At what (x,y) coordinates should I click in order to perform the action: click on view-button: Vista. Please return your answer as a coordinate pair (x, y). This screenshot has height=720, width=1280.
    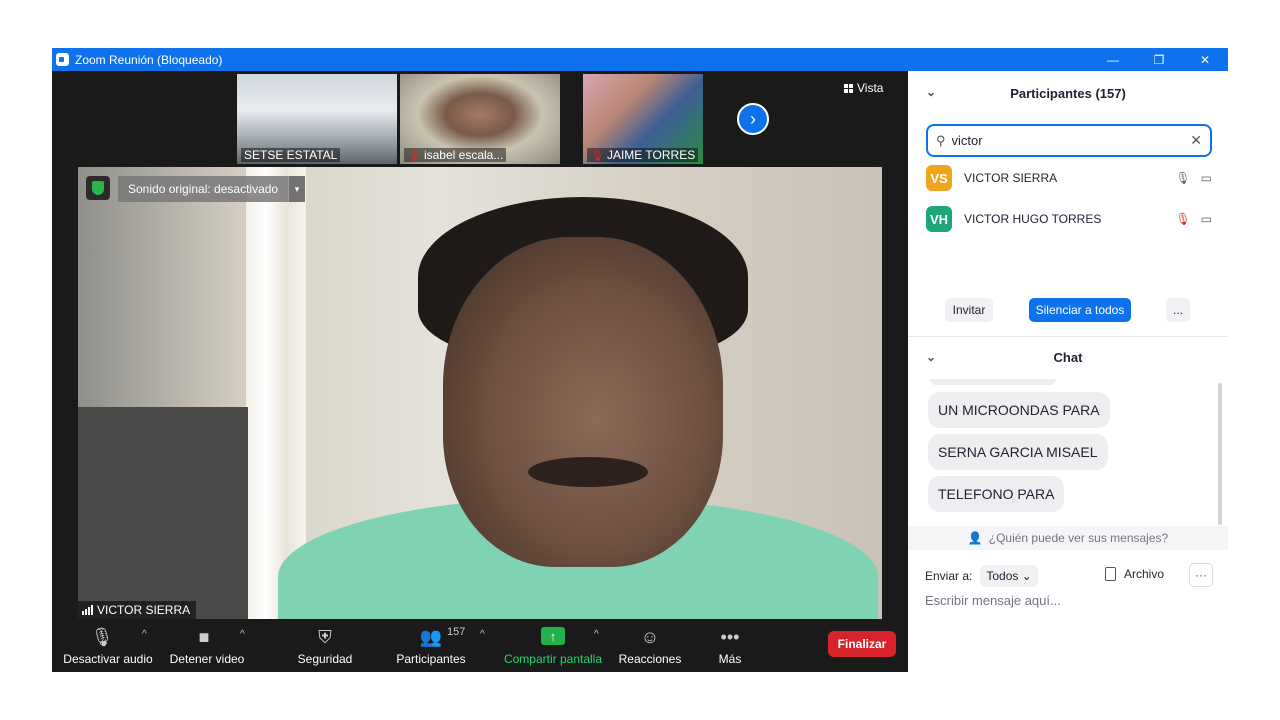
    Looking at the image, I should click on (863, 88).